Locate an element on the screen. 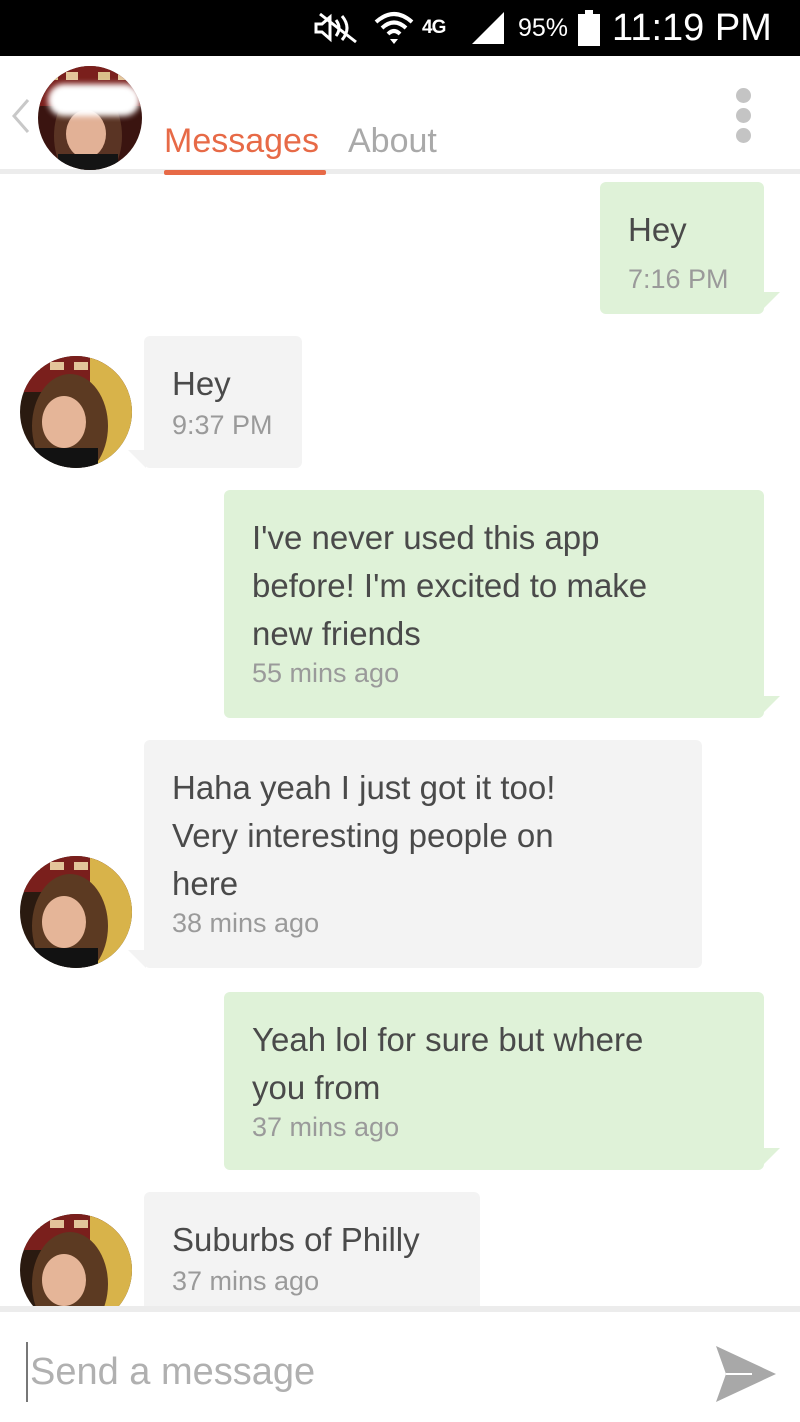 This screenshot has height=1422, width=800. message-text: Yeah lol for sure but where you from is located at coordinates (448, 1063).